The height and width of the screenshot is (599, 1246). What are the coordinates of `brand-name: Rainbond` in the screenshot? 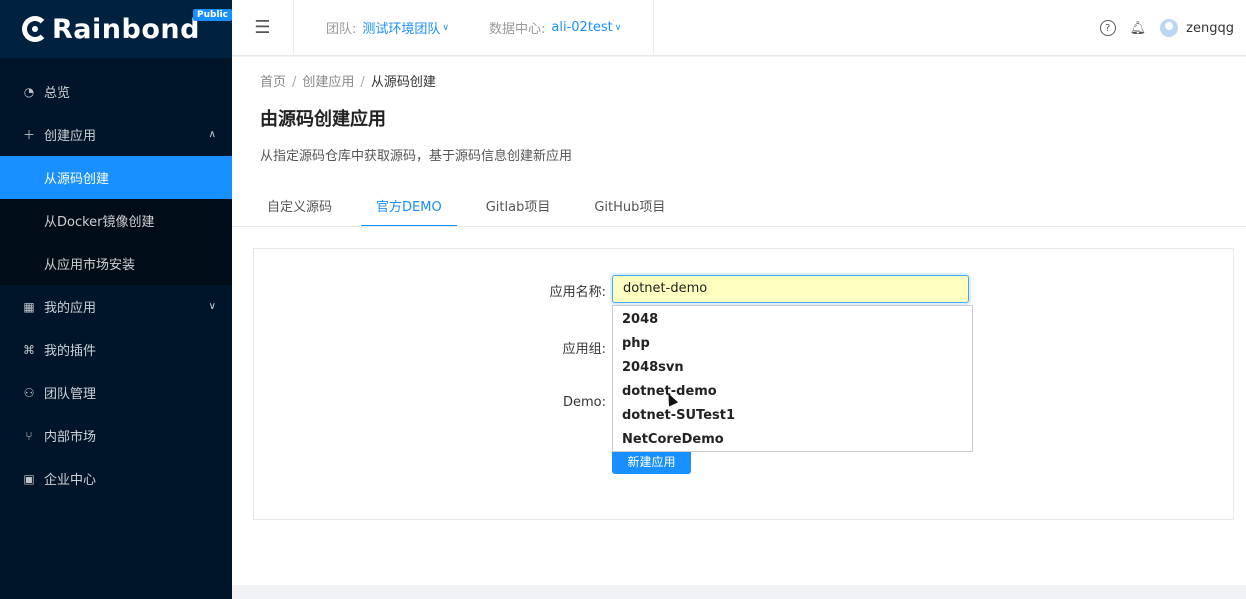 It's located at (126, 29).